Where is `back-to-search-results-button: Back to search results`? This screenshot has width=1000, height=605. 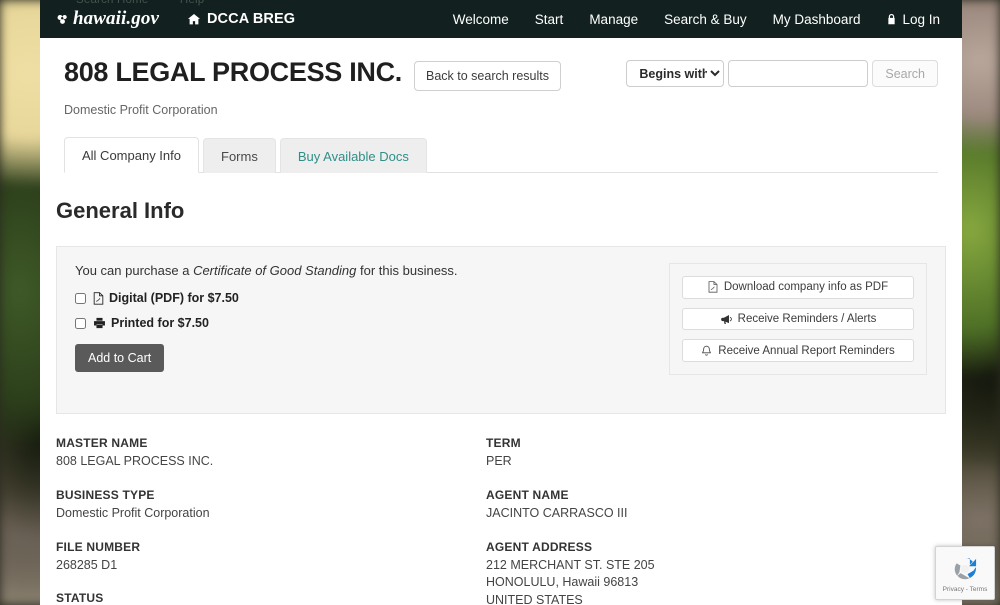
back-to-search-results-button: Back to search results is located at coordinates (487, 76).